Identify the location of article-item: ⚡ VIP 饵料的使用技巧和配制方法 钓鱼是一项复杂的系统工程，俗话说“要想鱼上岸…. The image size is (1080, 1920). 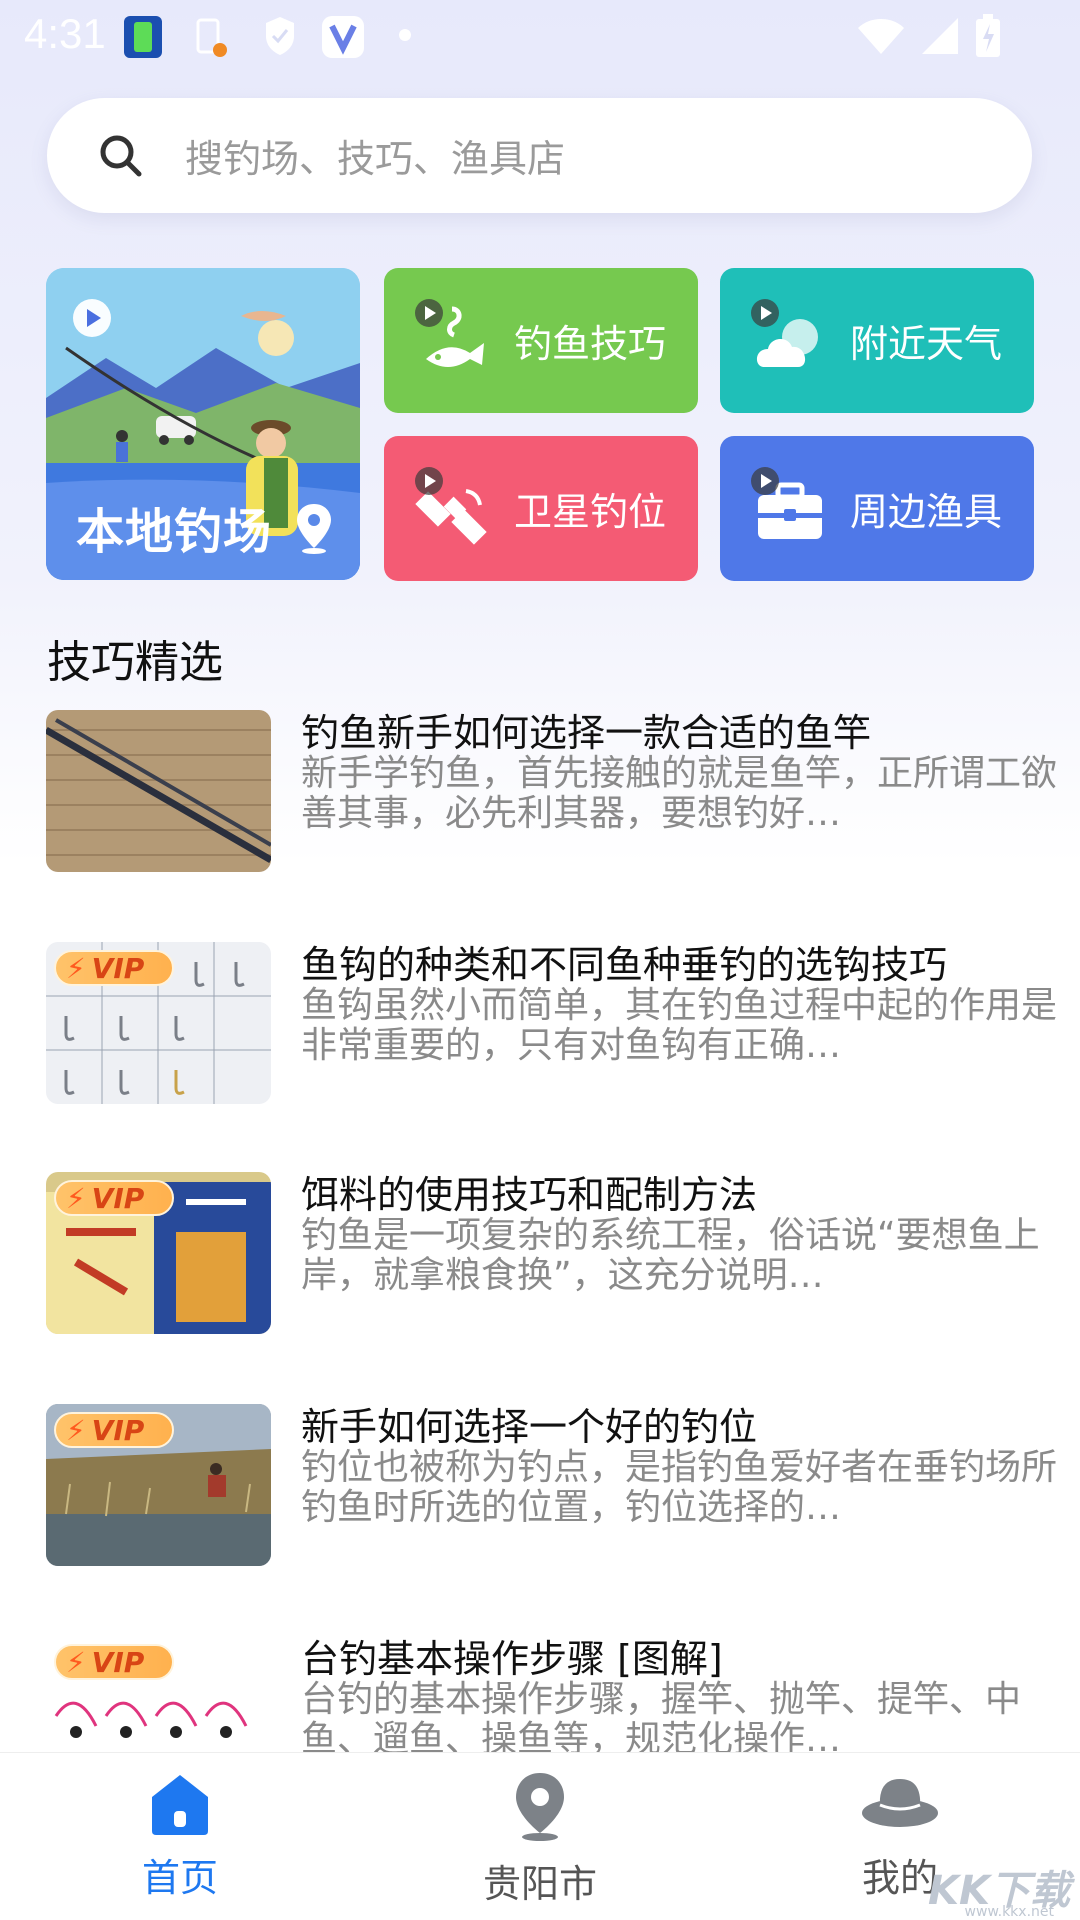
(543, 1254).